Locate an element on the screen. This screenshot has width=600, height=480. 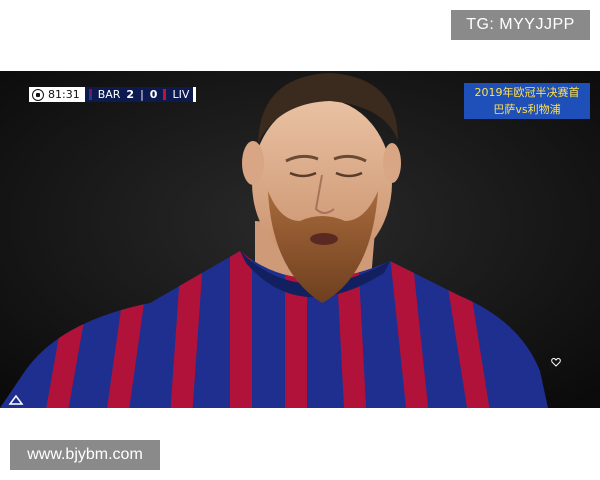
caption-line-1: 2019年欧冠半决赛首 is located at coordinates (527, 92).